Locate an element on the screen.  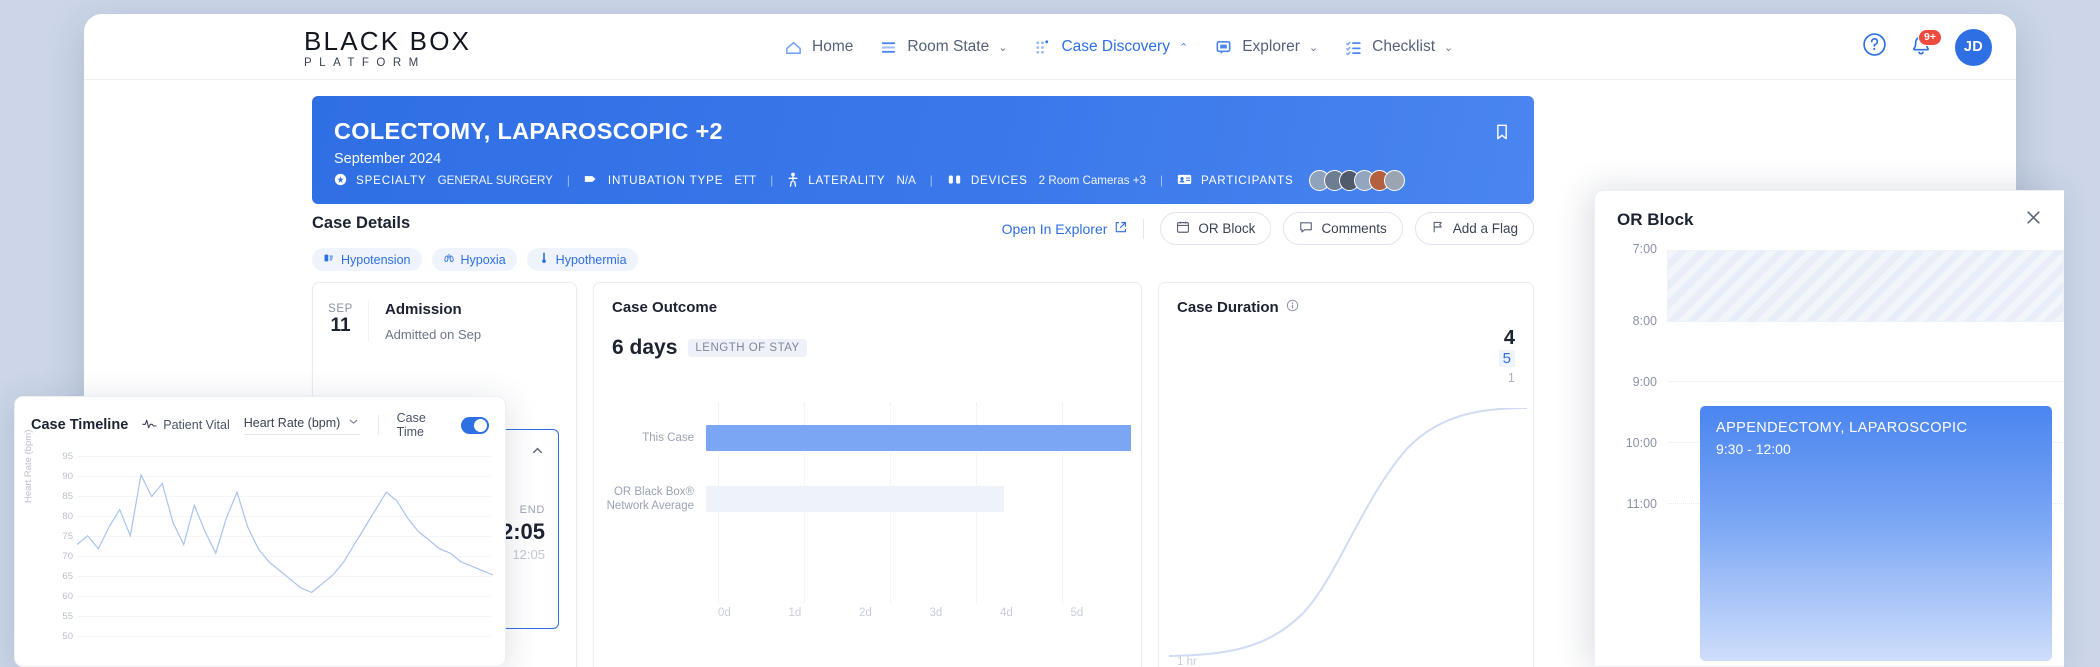
nav-item-checklist: Checklist ⌄ is located at coordinates (1398, 47).